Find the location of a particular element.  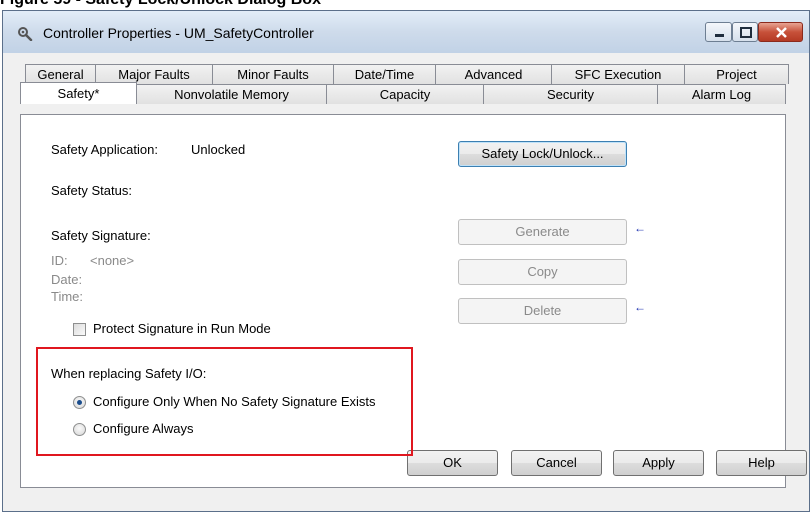

tab-sfc-execution: SFC Execution is located at coordinates (618, 74).